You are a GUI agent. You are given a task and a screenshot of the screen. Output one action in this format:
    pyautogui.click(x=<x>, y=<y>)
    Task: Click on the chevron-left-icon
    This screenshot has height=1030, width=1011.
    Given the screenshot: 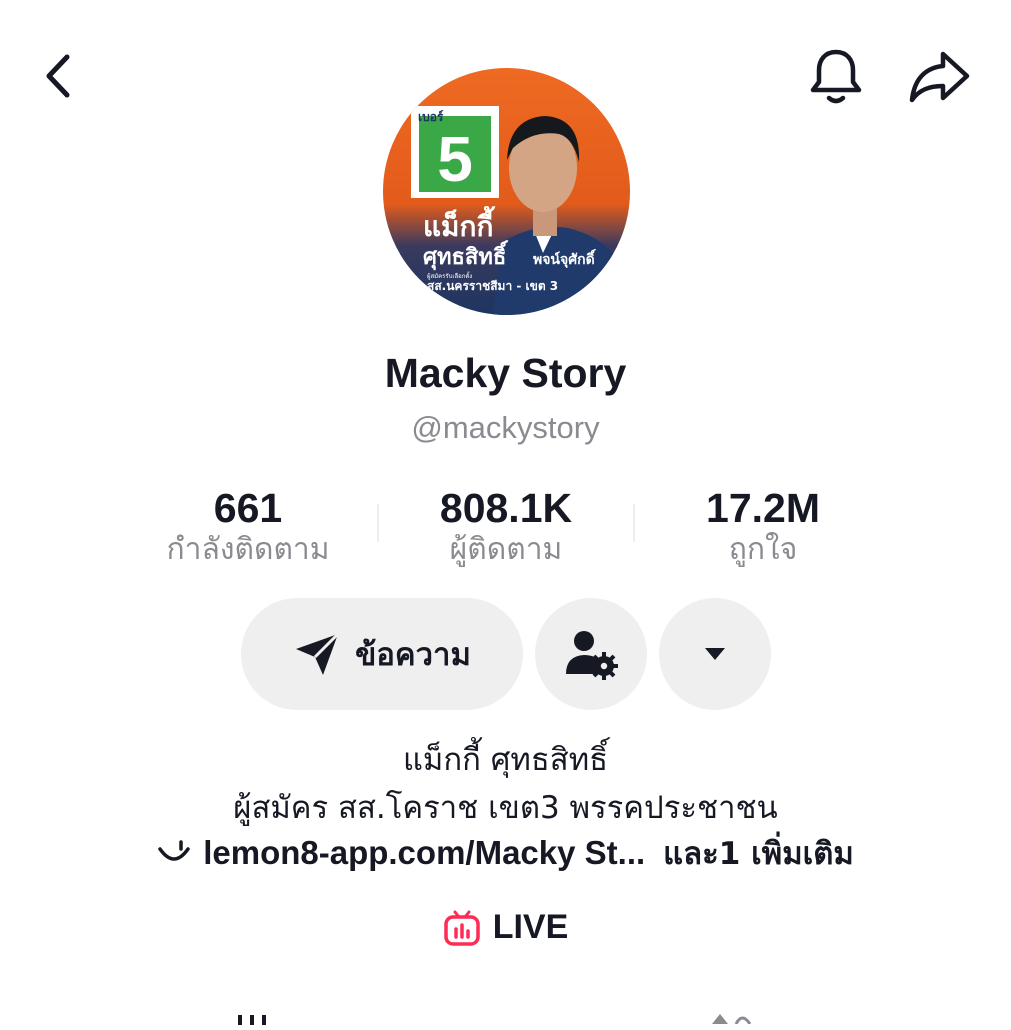 What is the action you would take?
    pyautogui.click(x=58, y=76)
    